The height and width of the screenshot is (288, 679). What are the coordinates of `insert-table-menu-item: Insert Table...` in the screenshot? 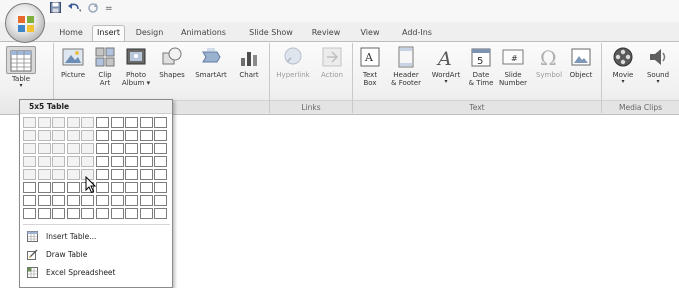 It's located at (96, 236).